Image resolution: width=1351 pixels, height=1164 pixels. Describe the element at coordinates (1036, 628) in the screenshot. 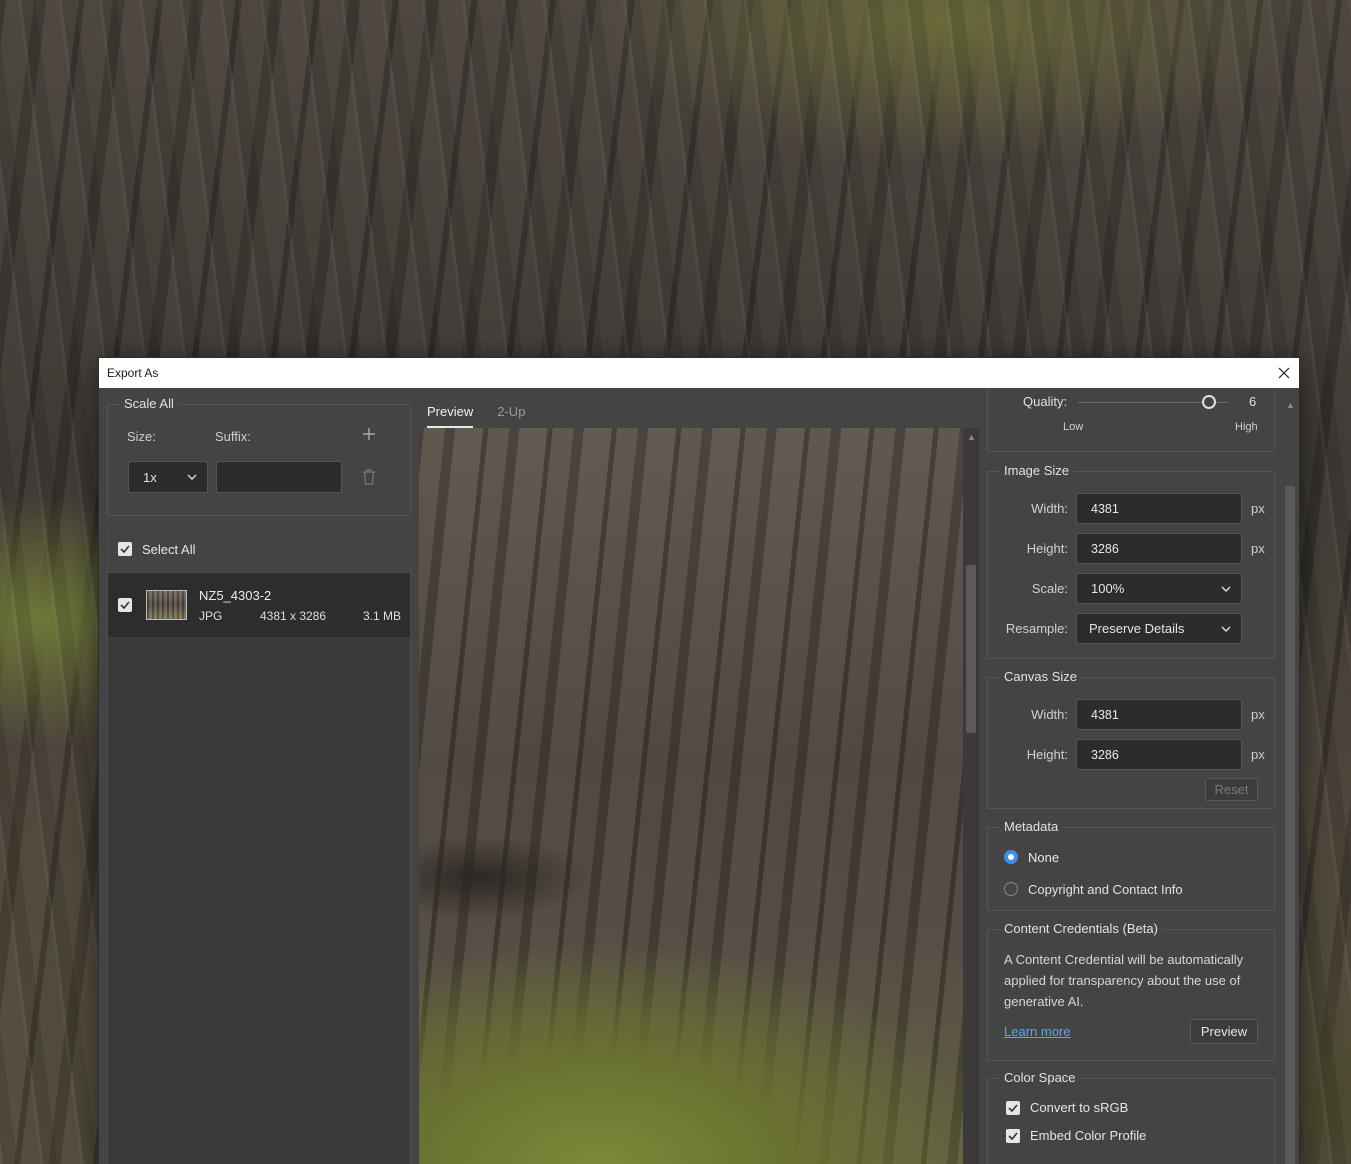

I see `resample-label: Resample:` at that location.